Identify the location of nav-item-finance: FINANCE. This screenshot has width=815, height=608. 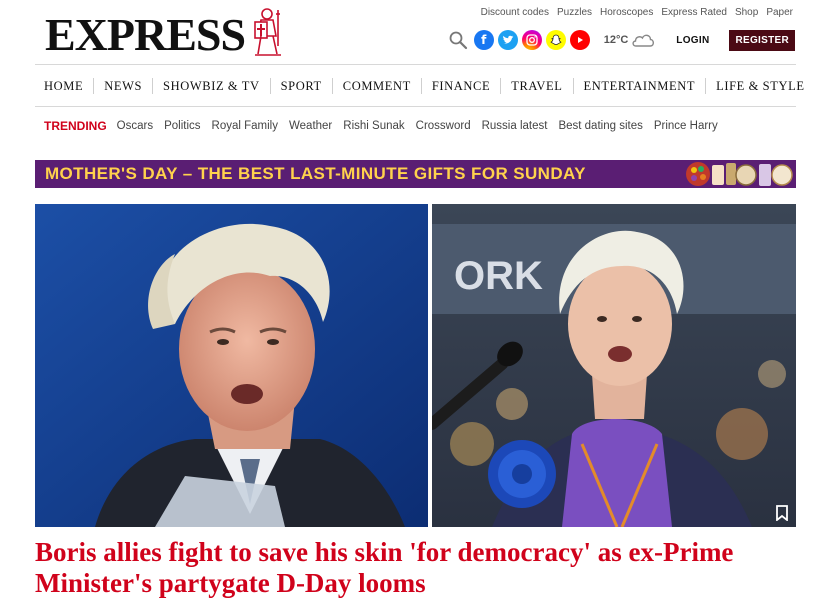
(460, 85).